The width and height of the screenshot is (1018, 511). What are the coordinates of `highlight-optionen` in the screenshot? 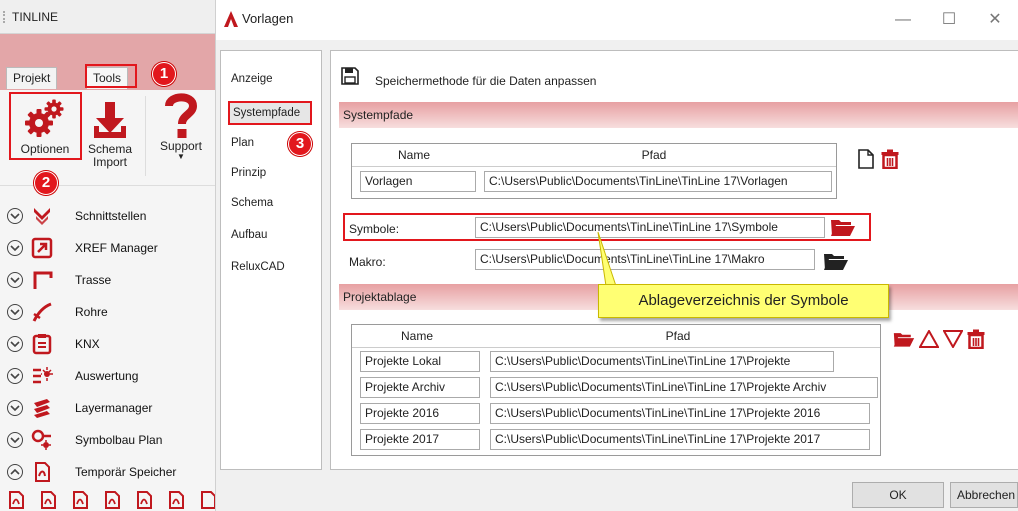 It's located at (45, 126).